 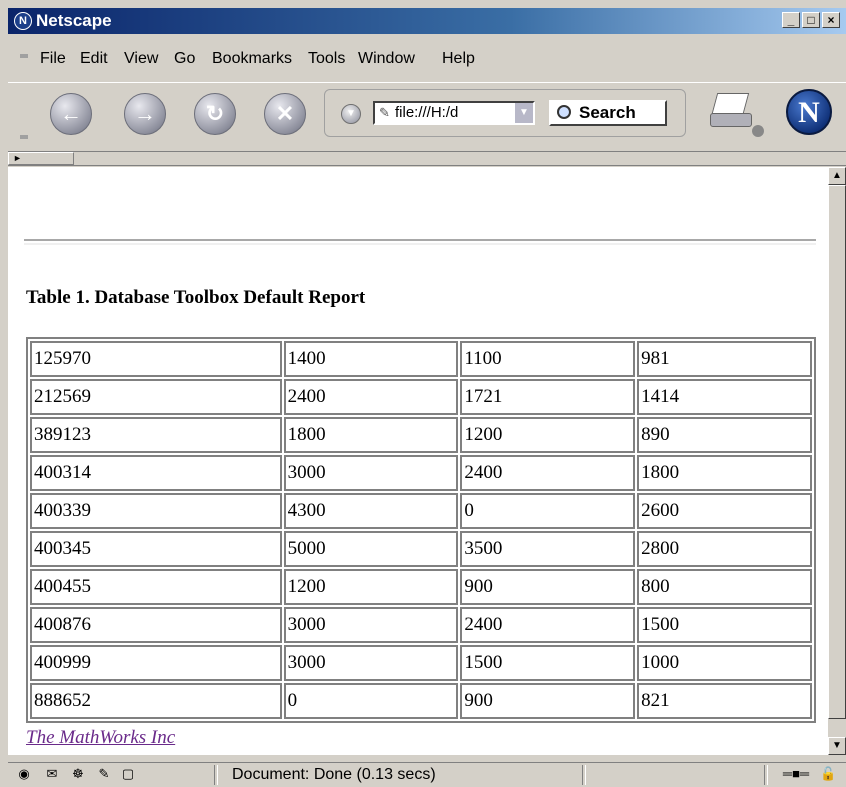 I want to click on table-row: 888652 0 900 821, so click(x=421, y=701).